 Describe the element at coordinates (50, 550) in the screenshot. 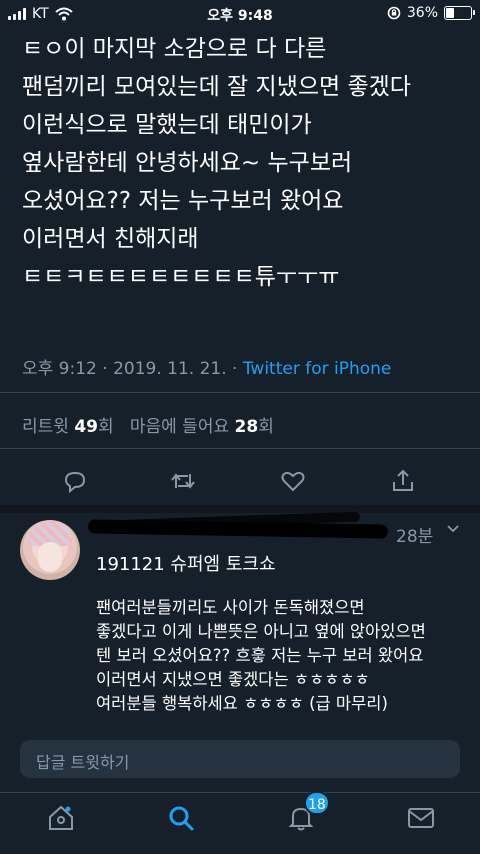

I see `avatar` at that location.